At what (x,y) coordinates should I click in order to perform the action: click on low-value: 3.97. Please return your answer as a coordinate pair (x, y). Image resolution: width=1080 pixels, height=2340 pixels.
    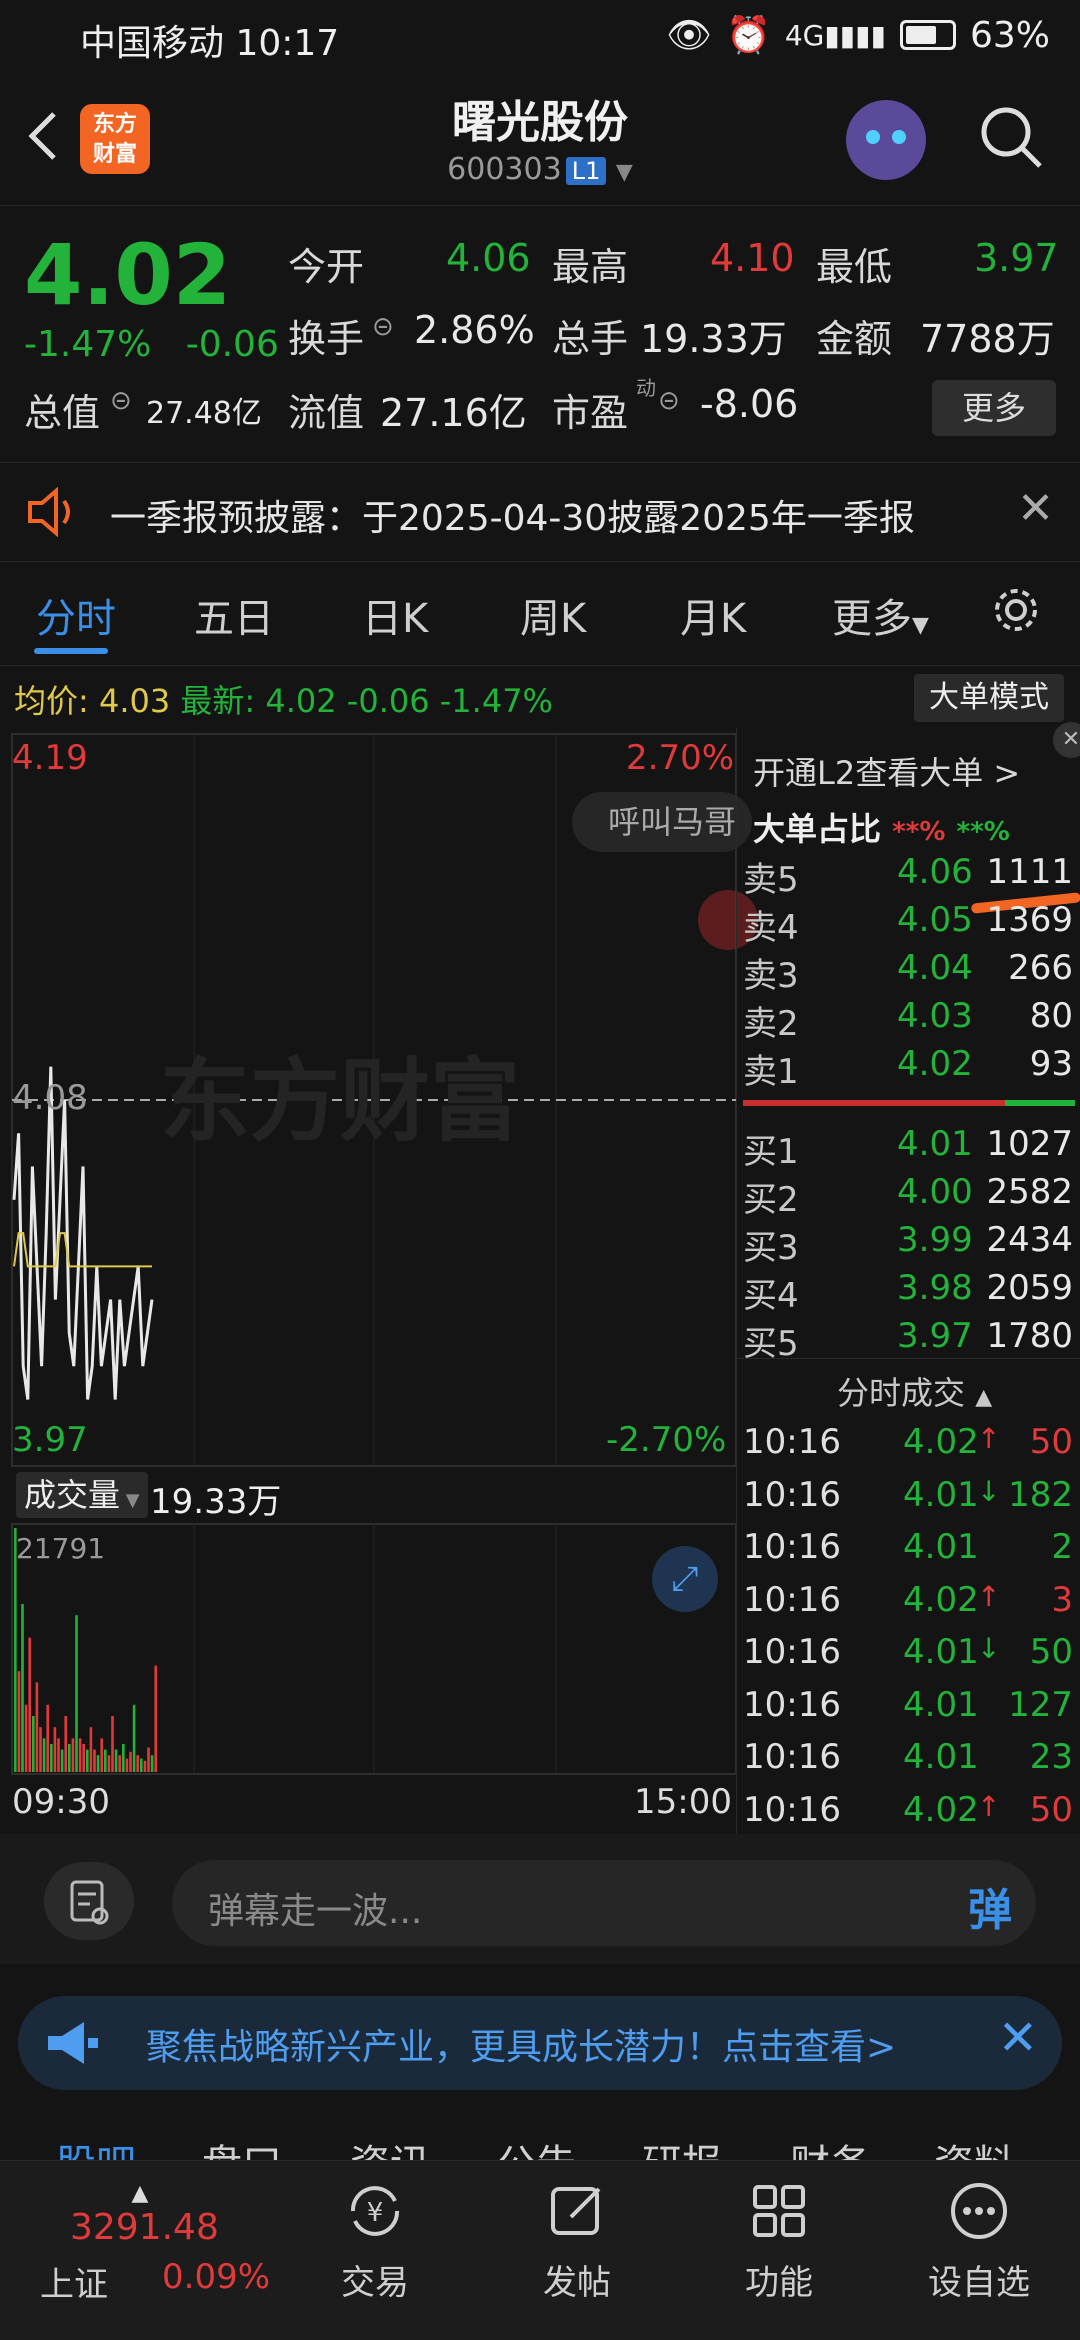
    Looking at the image, I should click on (1016, 258).